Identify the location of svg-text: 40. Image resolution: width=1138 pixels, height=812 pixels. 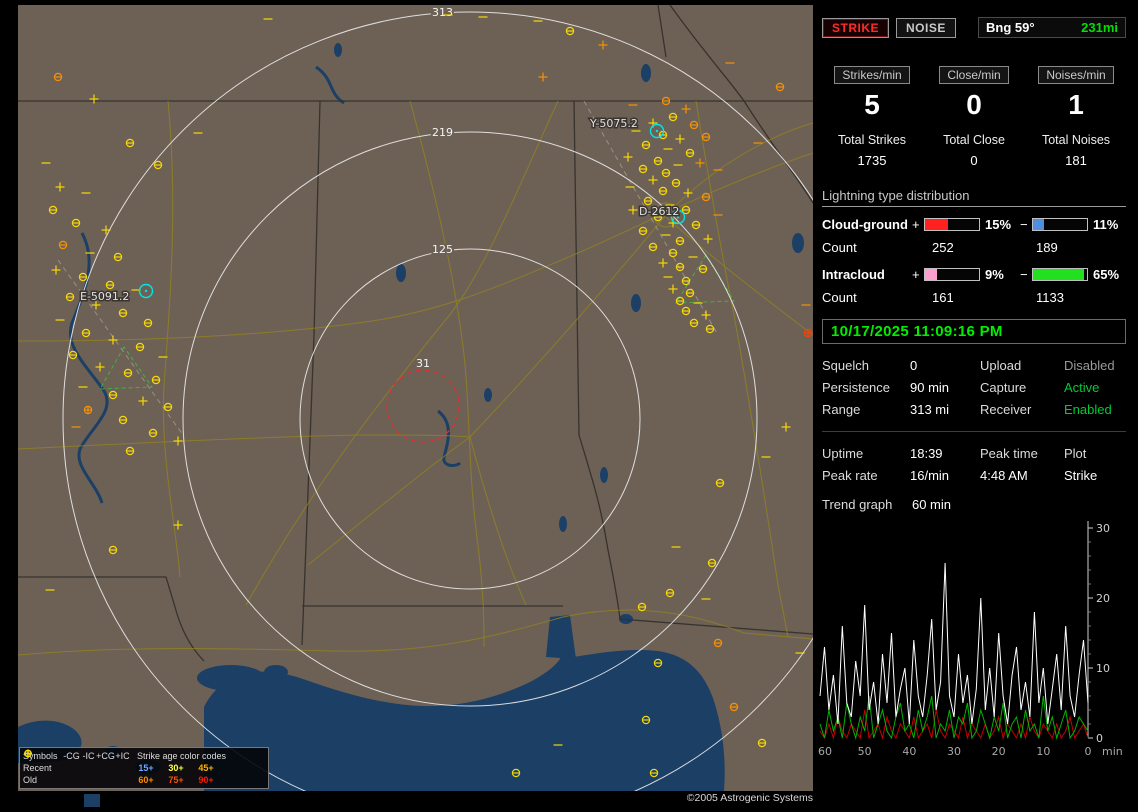
(909, 751).